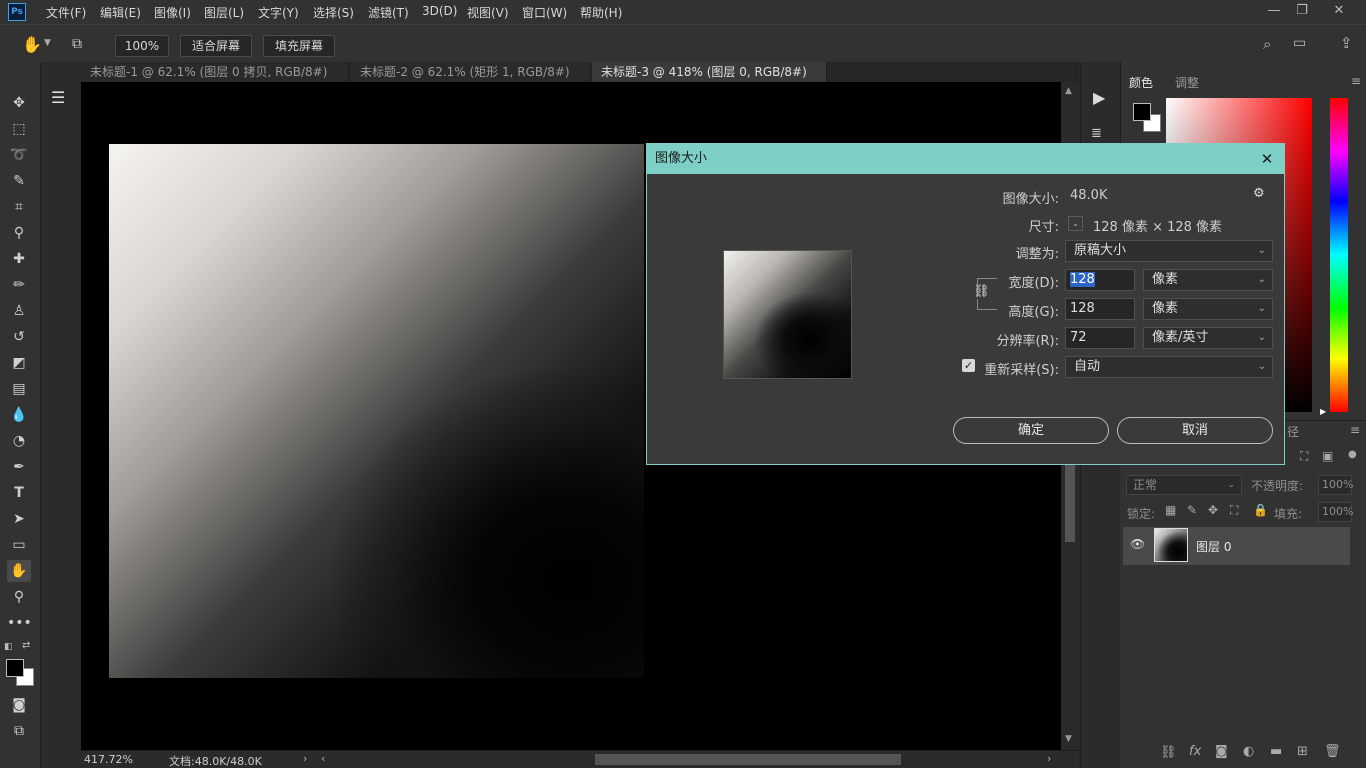  I want to click on new-layer-icon: ⊞, so click(1302, 751).